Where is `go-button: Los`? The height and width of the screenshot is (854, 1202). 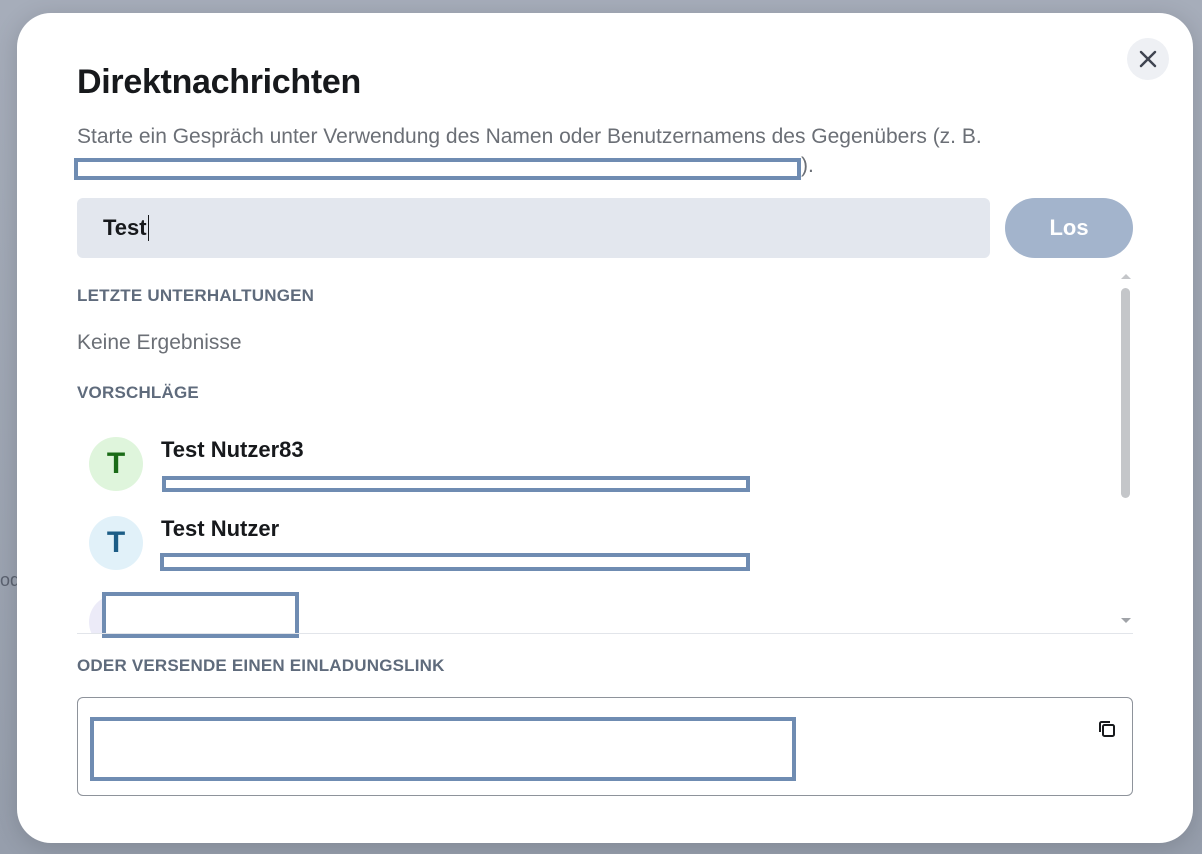 go-button: Los is located at coordinates (1069, 228).